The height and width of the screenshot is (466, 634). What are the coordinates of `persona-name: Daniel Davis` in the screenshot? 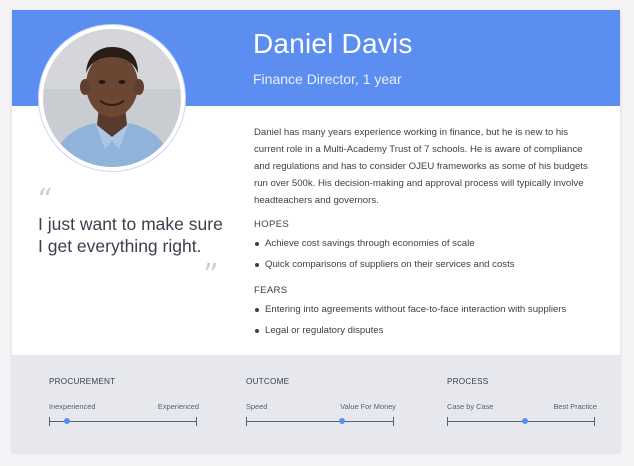 It's located at (333, 43).